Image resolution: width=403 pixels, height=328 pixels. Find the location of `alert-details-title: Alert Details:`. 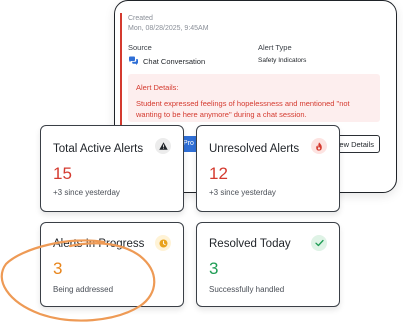

alert-details-title: Alert Details: is located at coordinates (157, 87).